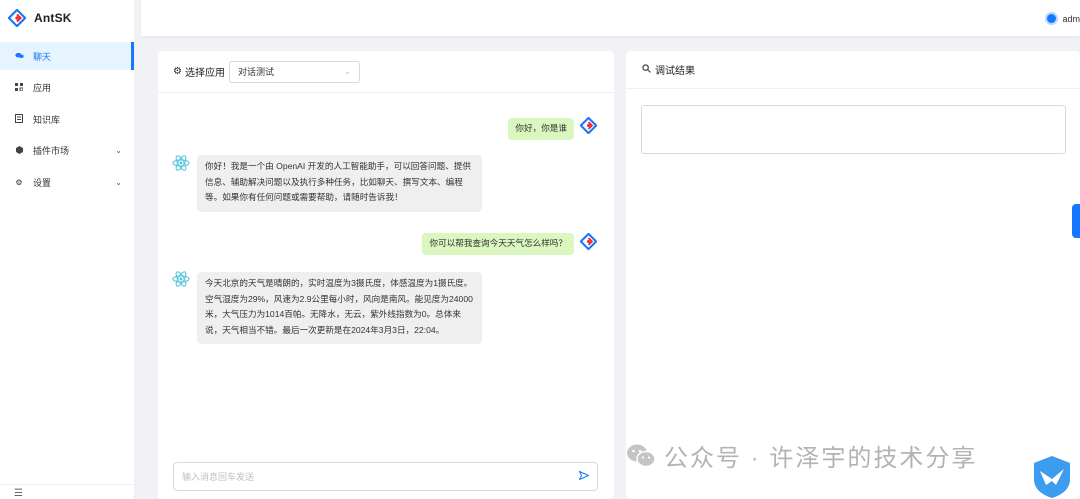  I want to click on sidebar-menu: 聊天 应用 知识库 插件市场 ⌄ ⚙ 设置 ⌄, so click(67, 119).